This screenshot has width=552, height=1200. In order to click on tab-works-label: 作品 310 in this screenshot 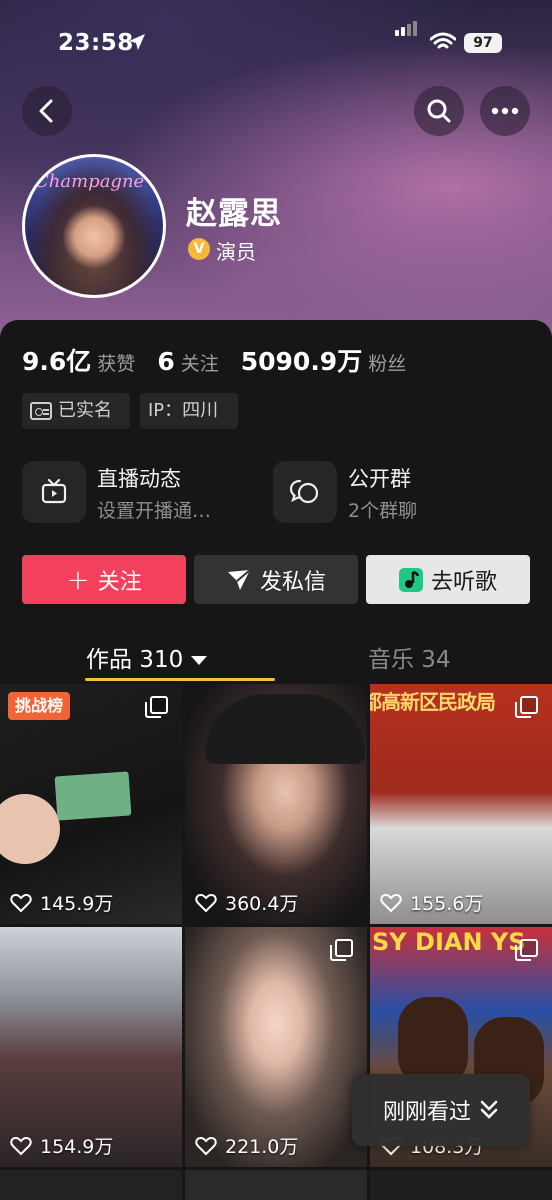, I will do `click(135, 660)`.